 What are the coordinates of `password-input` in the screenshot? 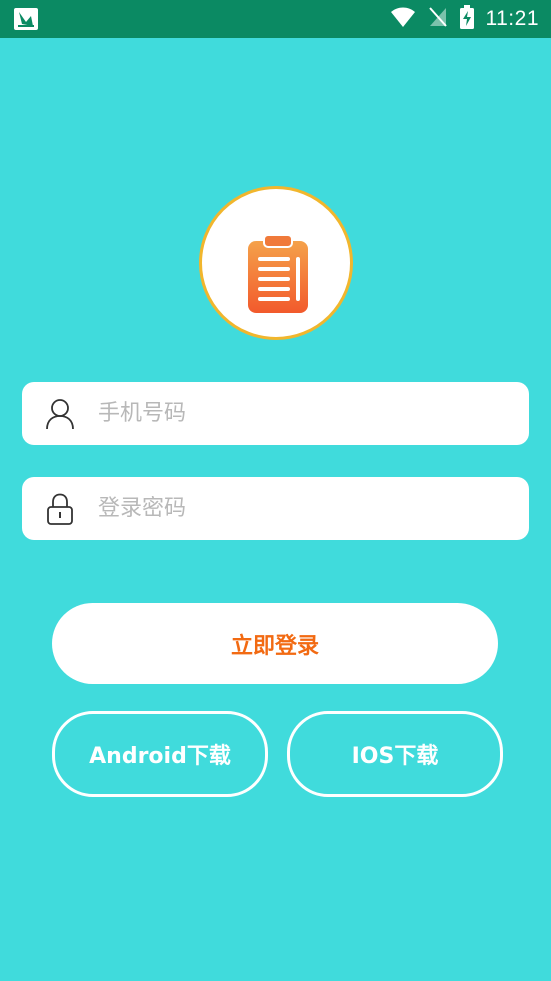 It's located at (288, 508).